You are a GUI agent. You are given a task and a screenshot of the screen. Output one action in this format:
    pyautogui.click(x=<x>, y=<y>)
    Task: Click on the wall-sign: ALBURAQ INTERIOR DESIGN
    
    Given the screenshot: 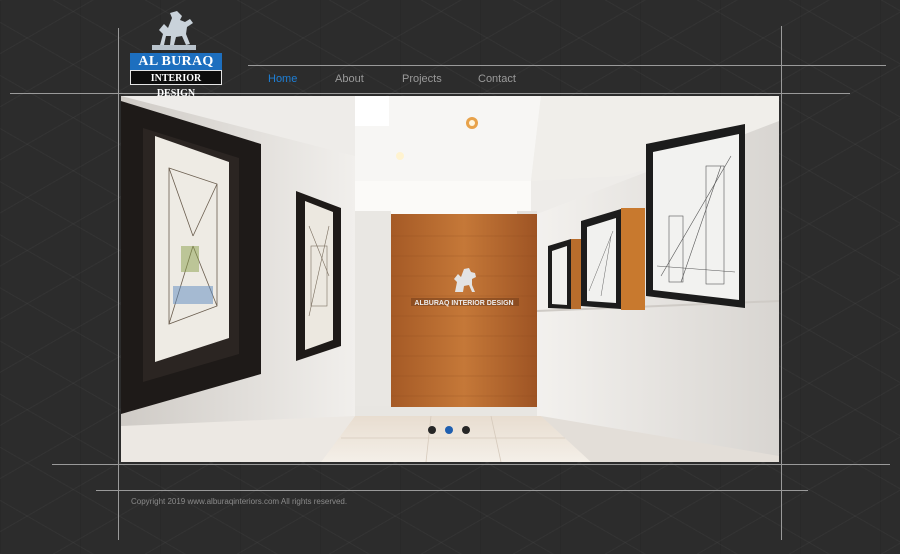 What is the action you would take?
    pyautogui.click(x=463, y=303)
    